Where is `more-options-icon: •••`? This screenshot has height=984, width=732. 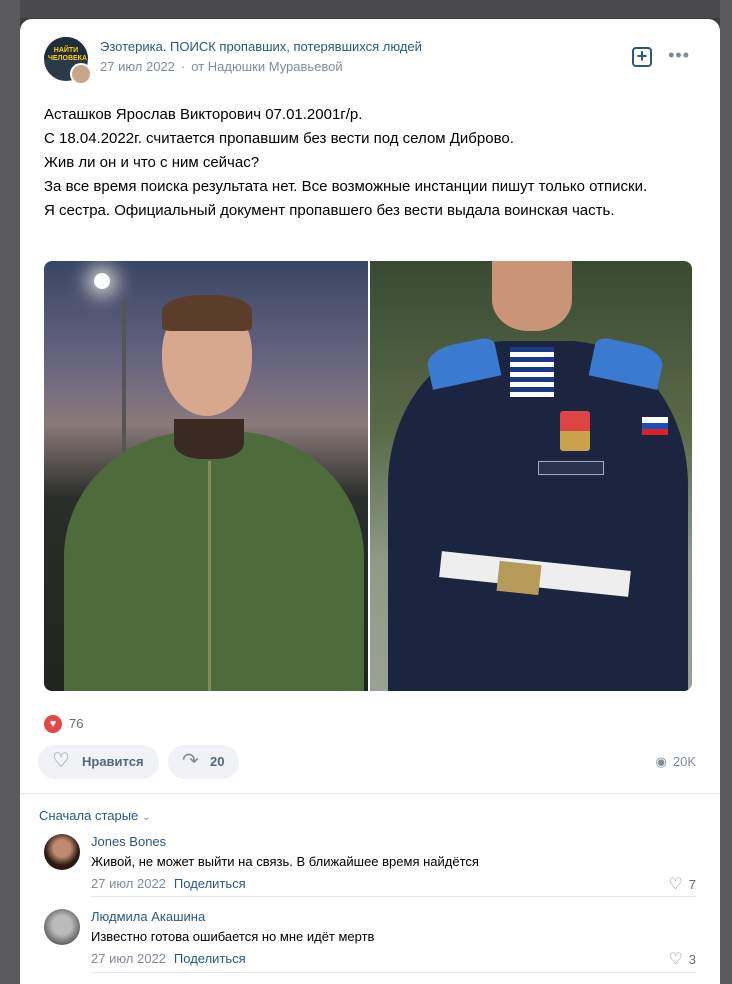
more-options-icon: ••• is located at coordinates (679, 55).